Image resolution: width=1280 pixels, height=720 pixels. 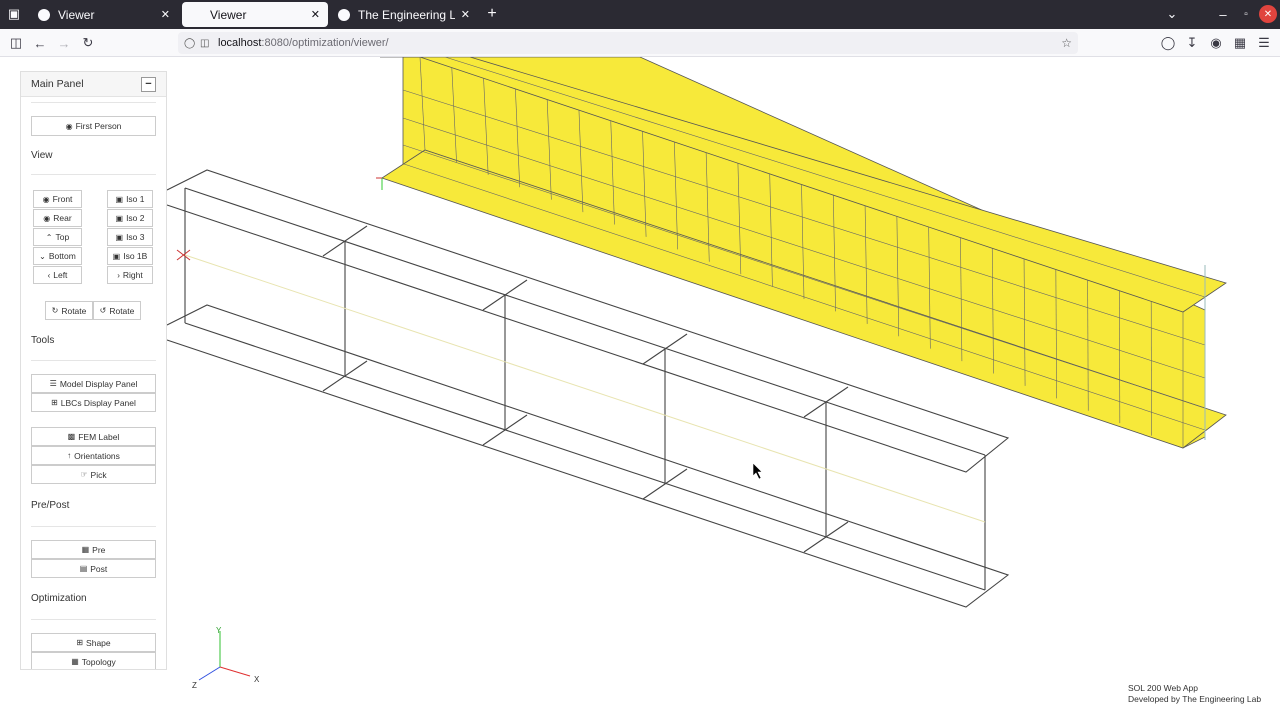 I want to click on tab-overview-icon: ▣, so click(x=14, y=14).